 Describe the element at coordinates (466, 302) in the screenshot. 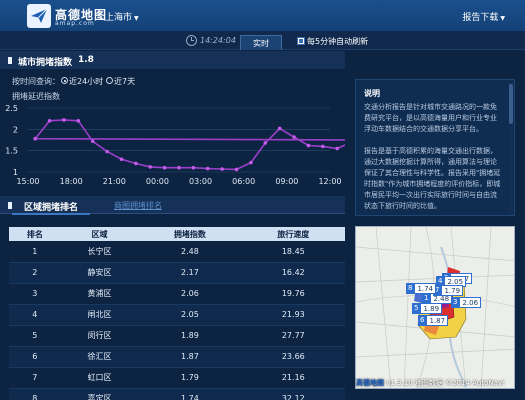

I see `map-district-marker: 3 2.06` at that location.